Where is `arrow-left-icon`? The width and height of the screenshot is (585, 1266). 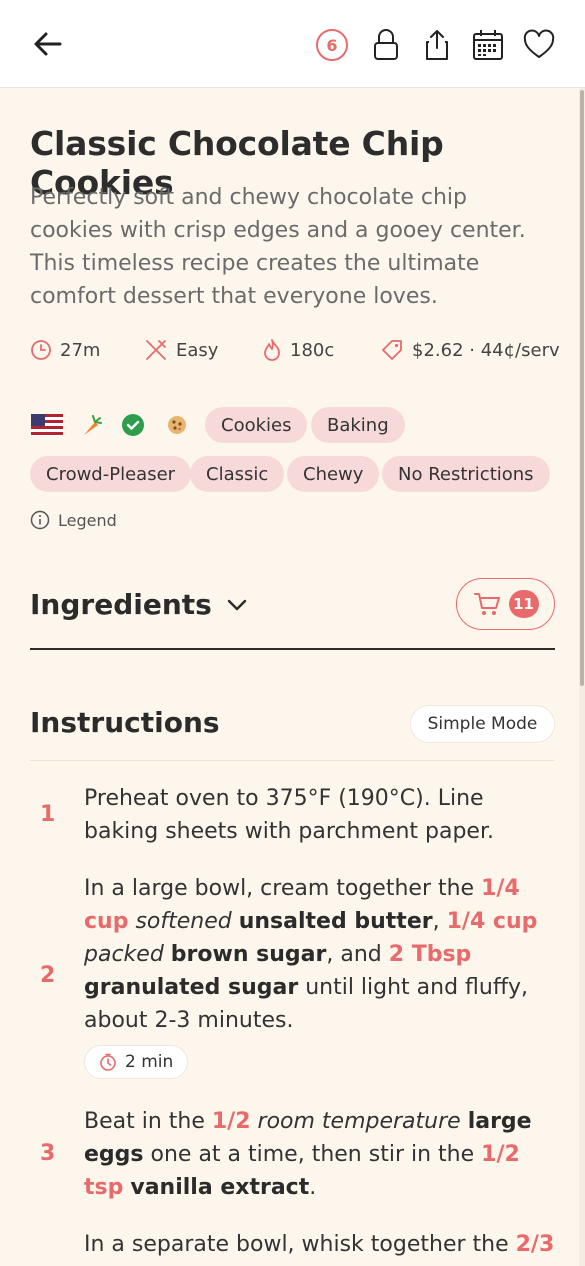
arrow-left-icon is located at coordinates (48, 44).